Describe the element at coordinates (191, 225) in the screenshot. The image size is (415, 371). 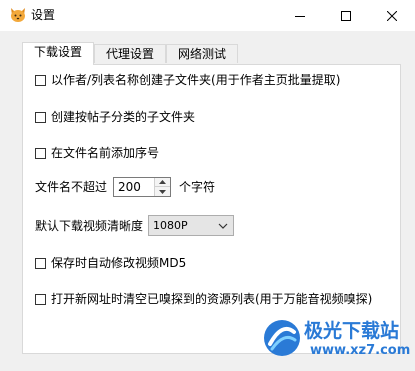
I see `resolution-dropdown: 1080P` at that location.